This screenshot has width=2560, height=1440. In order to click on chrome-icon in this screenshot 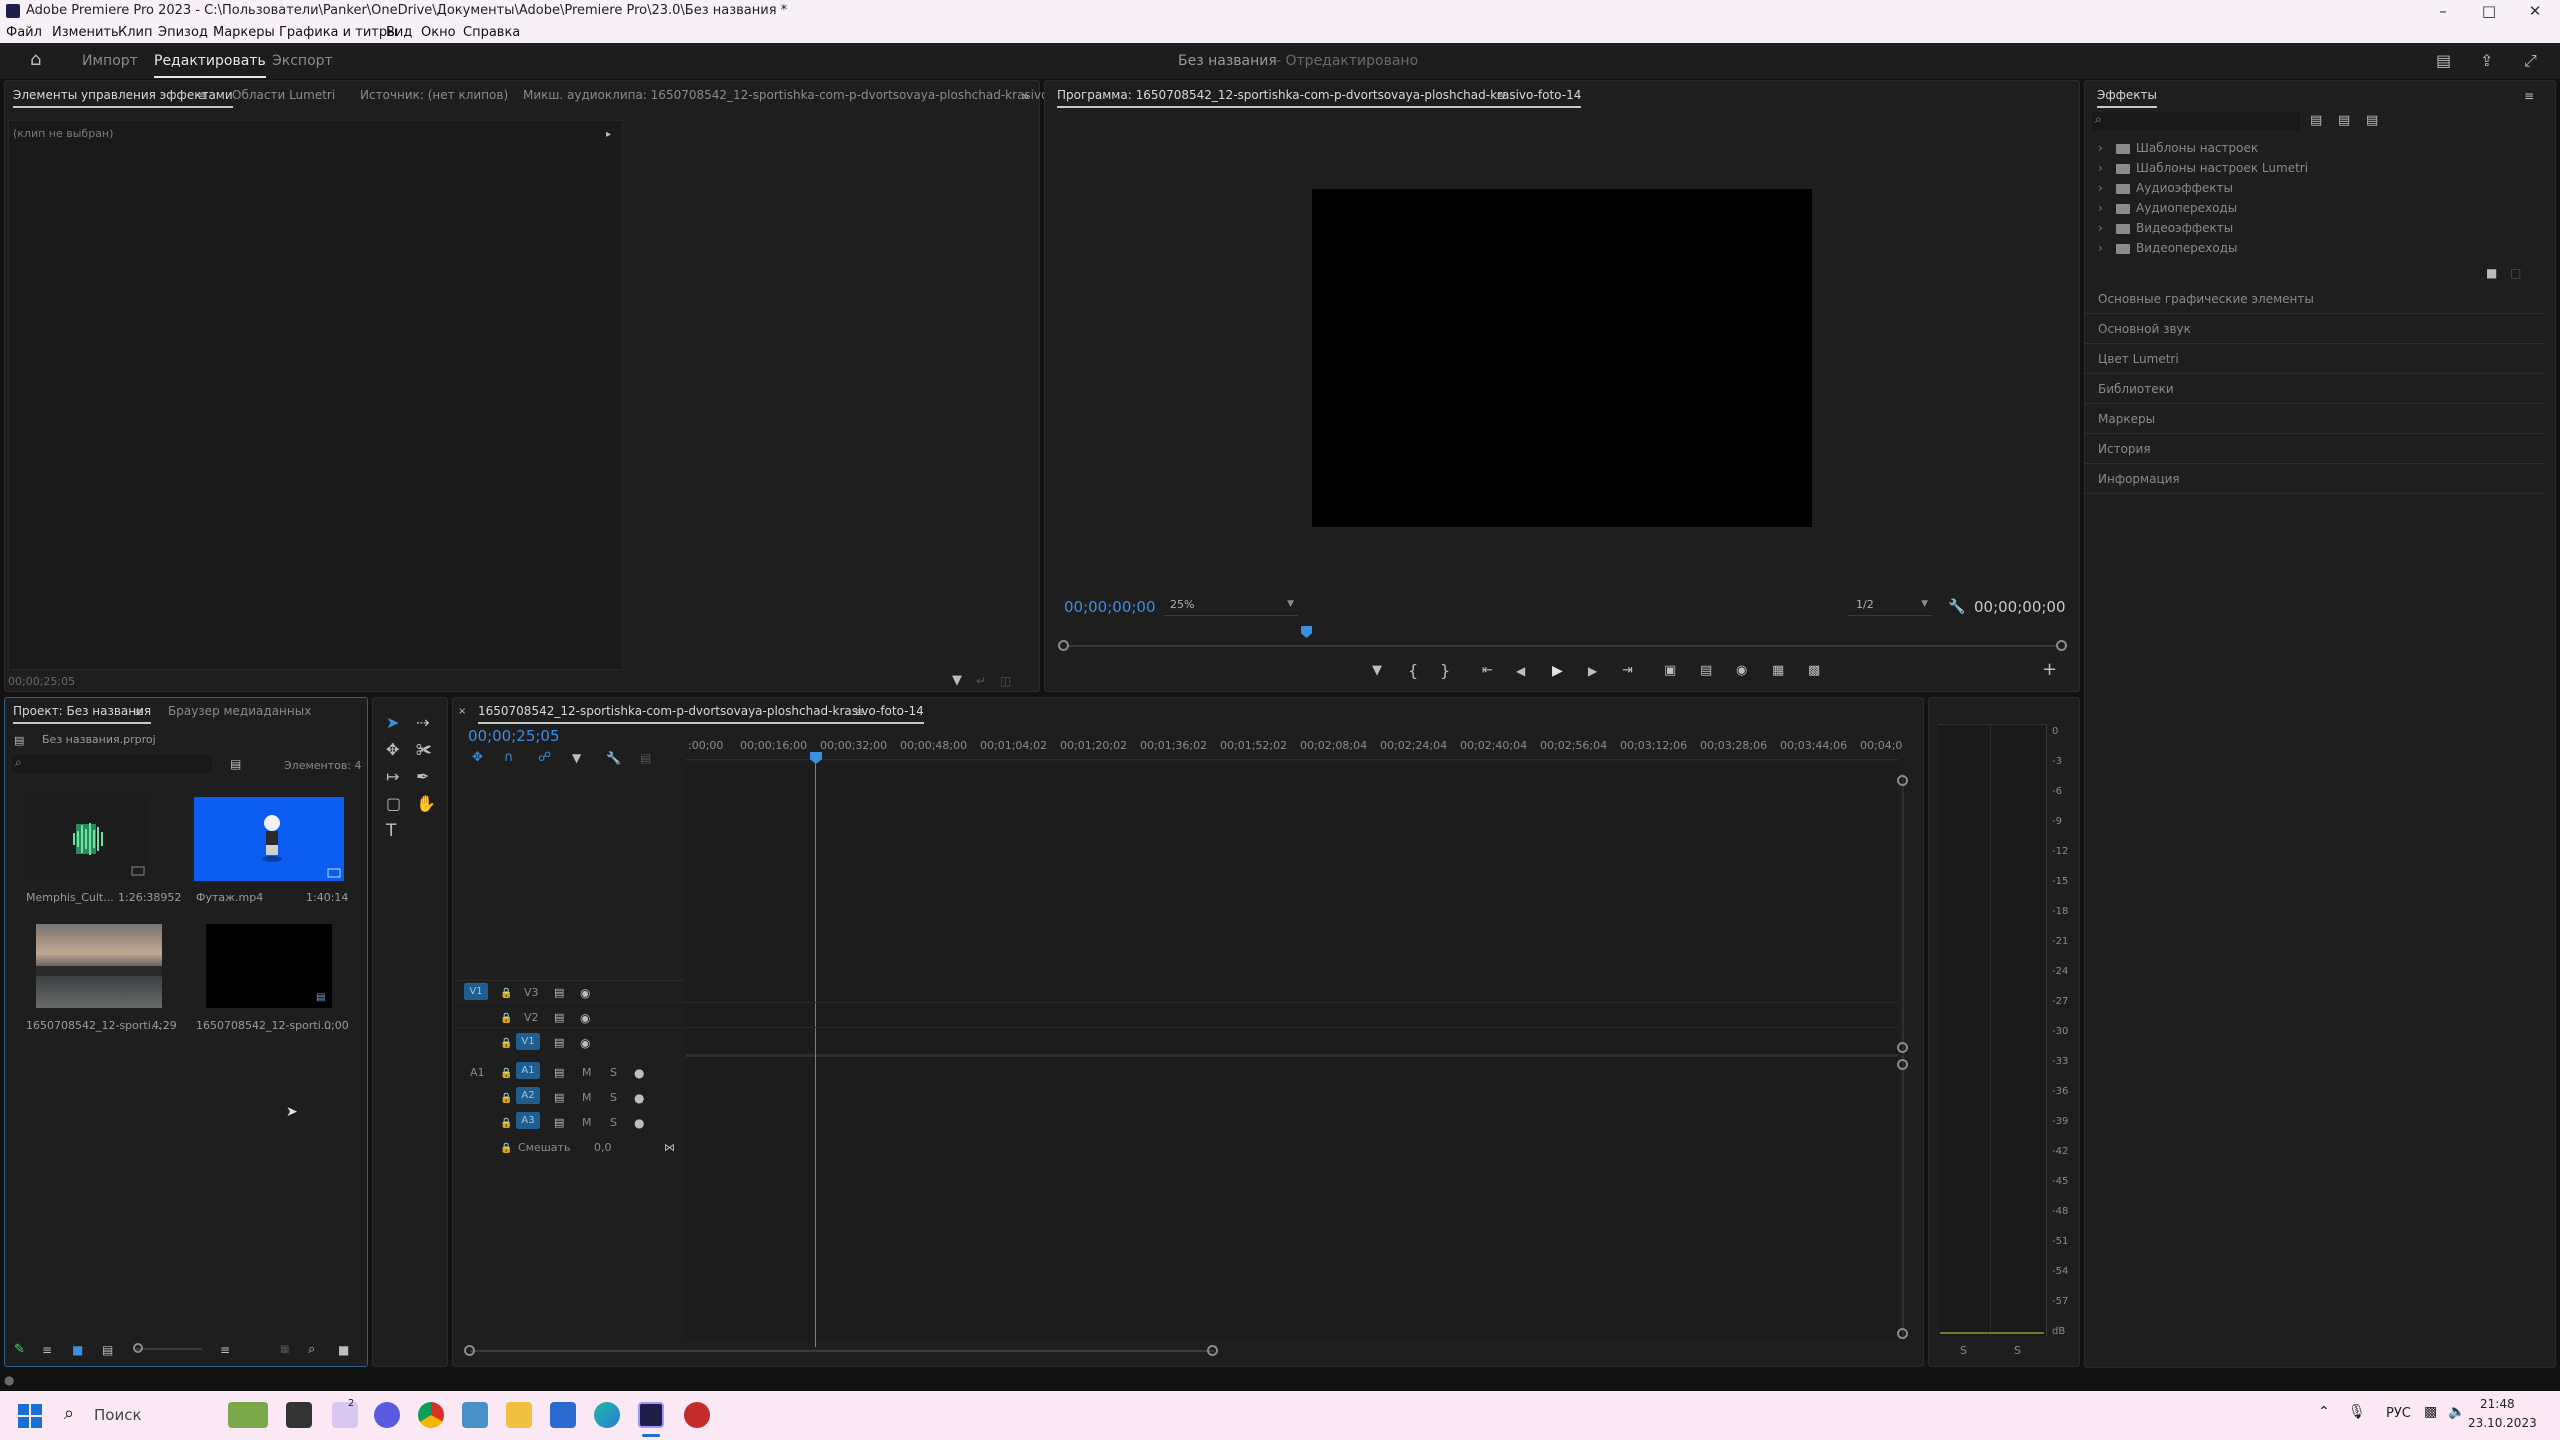, I will do `click(431, 1415)`.